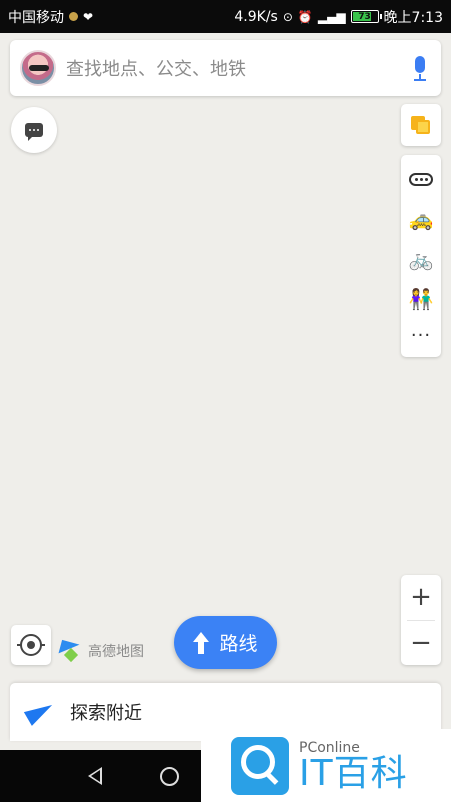  Describe the element at coordinates (237, 68) in the screenshot. I see `search-input: 查找地点、公交、地铁` at that location.